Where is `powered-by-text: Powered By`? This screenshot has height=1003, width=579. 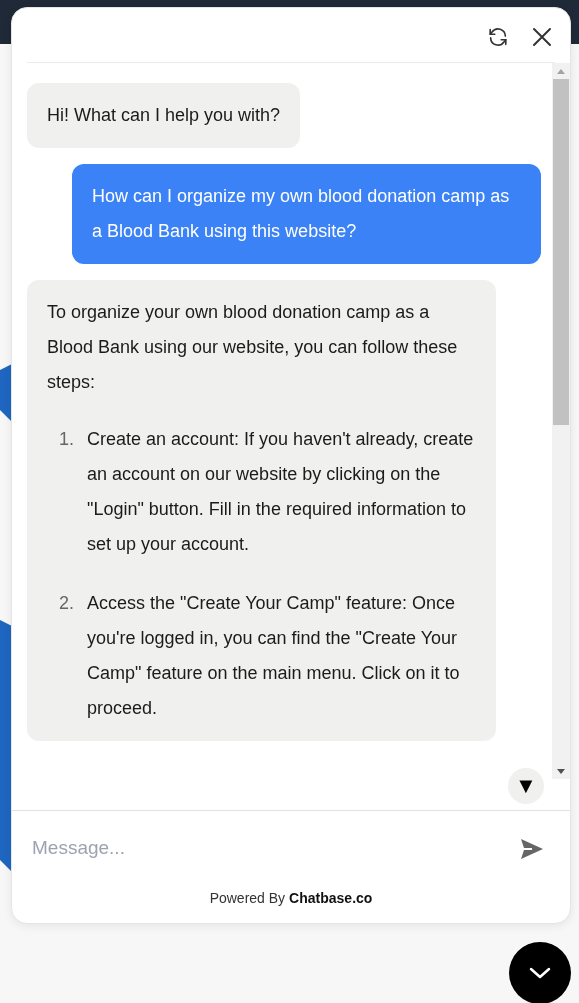
powered-by-text: Powered By is located at coordinates (247, 898).